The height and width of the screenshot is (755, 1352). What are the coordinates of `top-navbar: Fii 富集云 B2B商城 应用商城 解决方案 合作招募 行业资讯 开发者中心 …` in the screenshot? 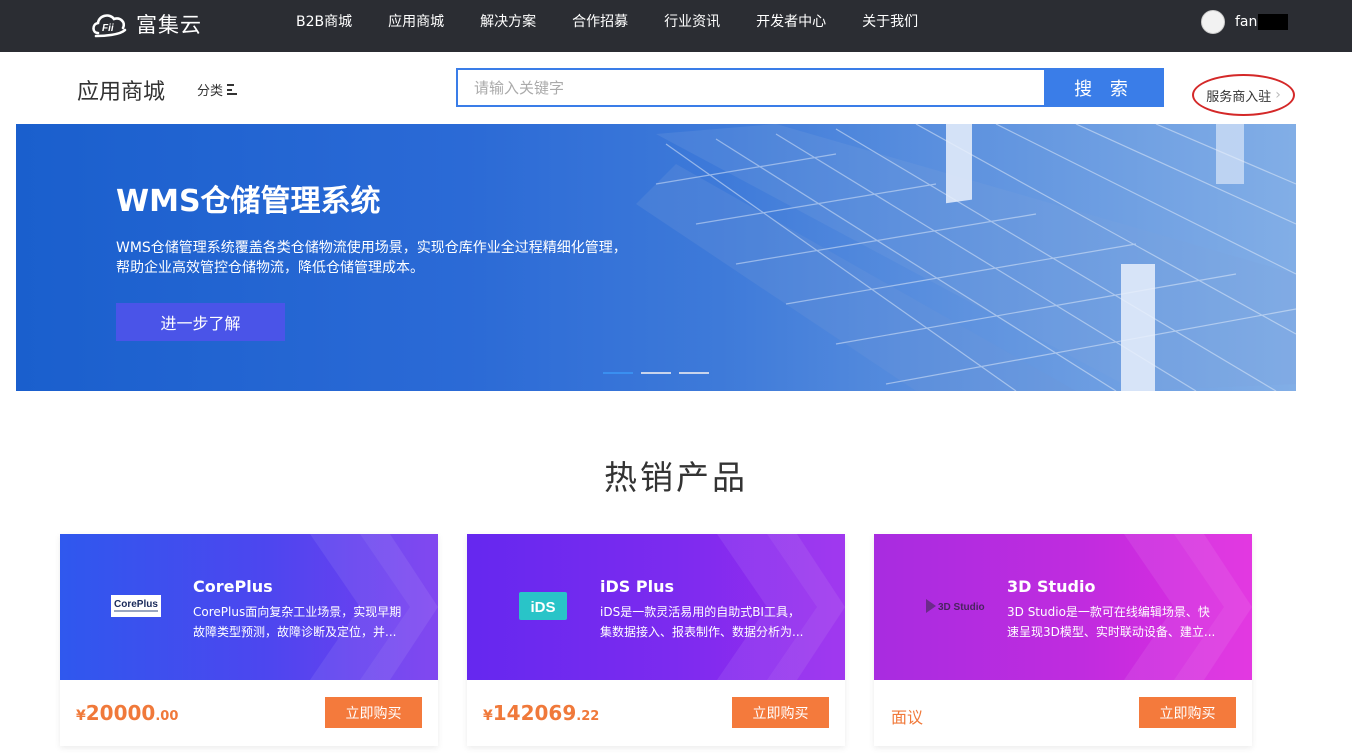 It's located at (676, 26).